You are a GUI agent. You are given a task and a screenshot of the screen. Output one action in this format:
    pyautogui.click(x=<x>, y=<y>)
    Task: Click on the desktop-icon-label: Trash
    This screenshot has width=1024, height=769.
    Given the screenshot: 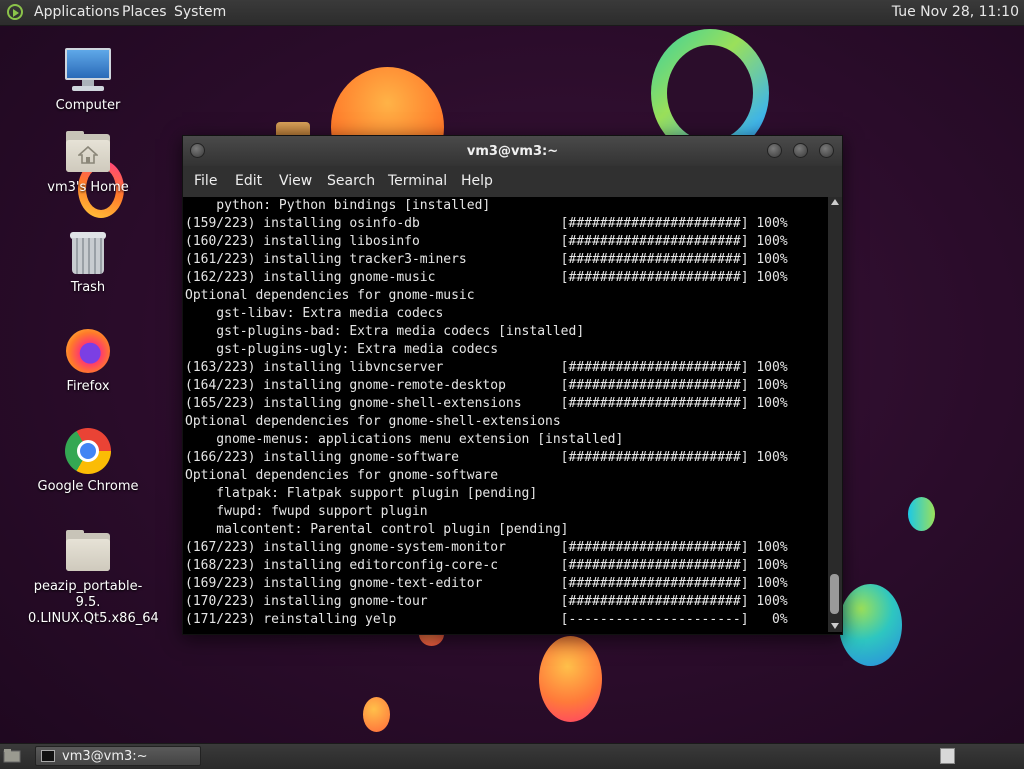 What is the action you would take?
    pyautogui.click(x=88, y=287)
    